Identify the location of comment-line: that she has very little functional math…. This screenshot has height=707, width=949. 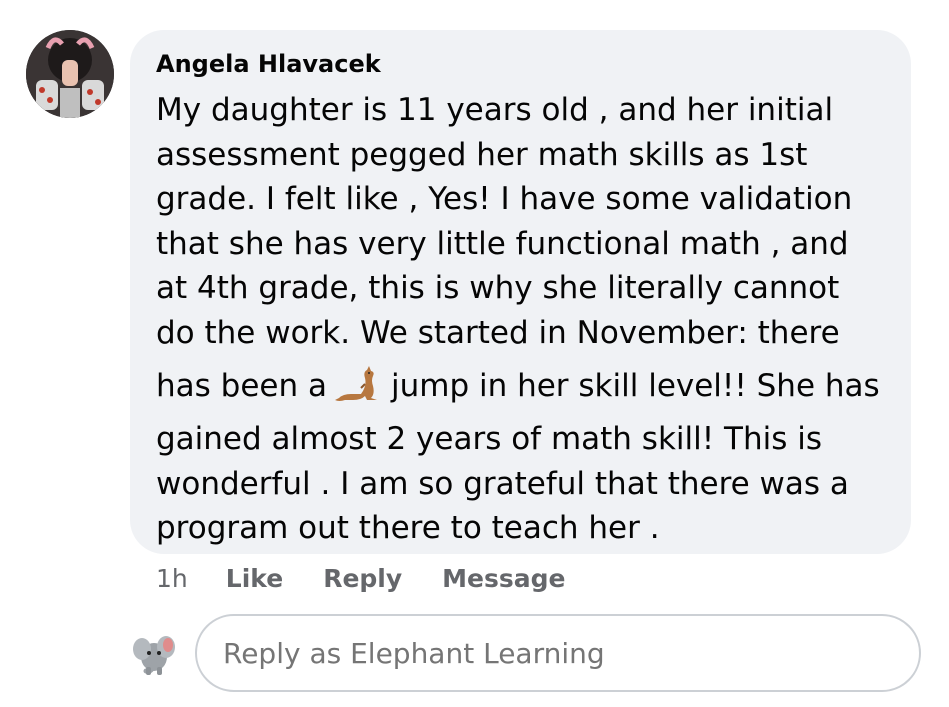
(502, 243).